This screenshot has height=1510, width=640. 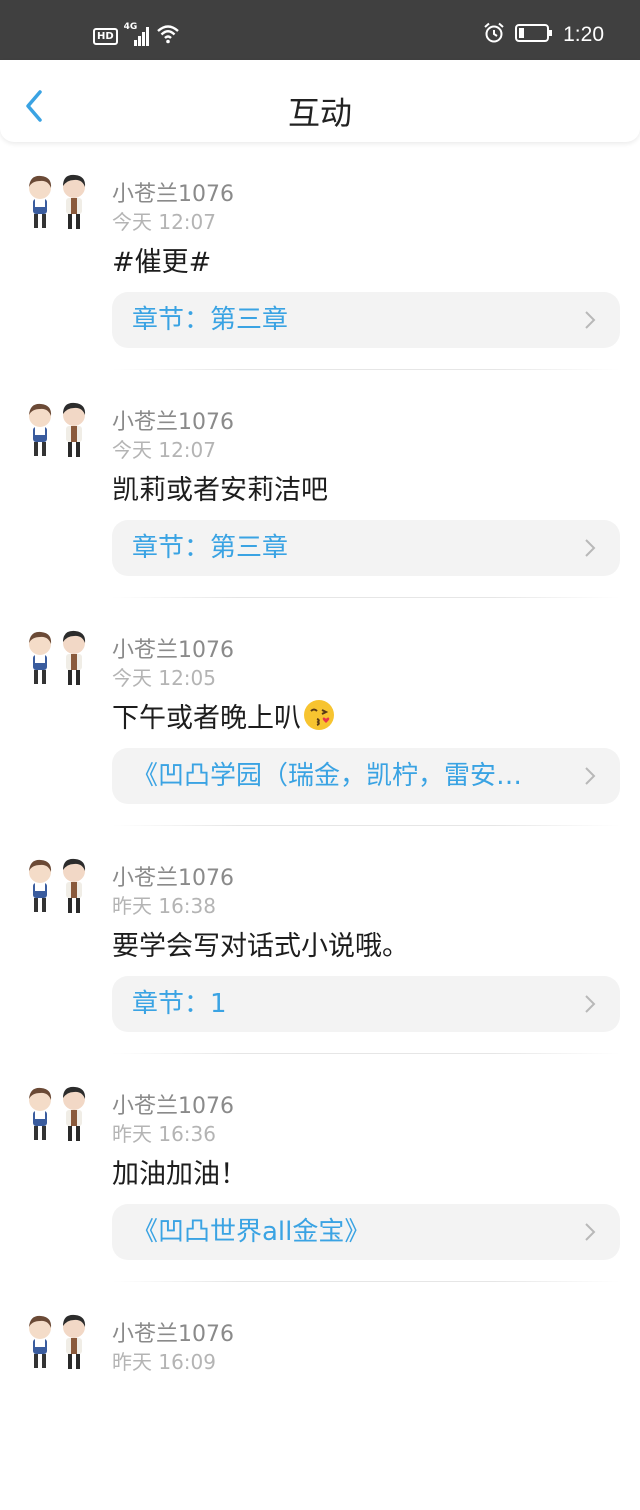 I want to click on hd-badge: HD, so click(x=105, y=36).